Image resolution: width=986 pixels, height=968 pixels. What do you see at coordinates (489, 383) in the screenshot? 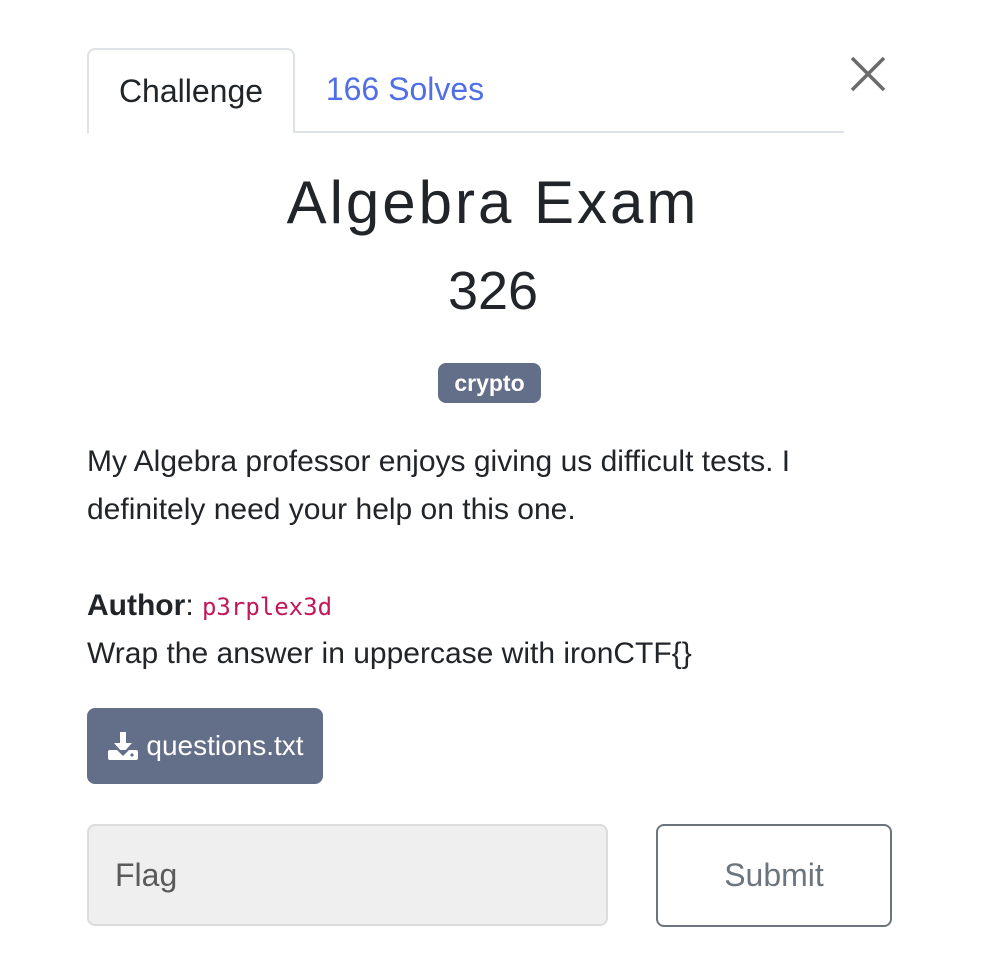
I see `category-tag: crypto` at bounding box center [489, 383].